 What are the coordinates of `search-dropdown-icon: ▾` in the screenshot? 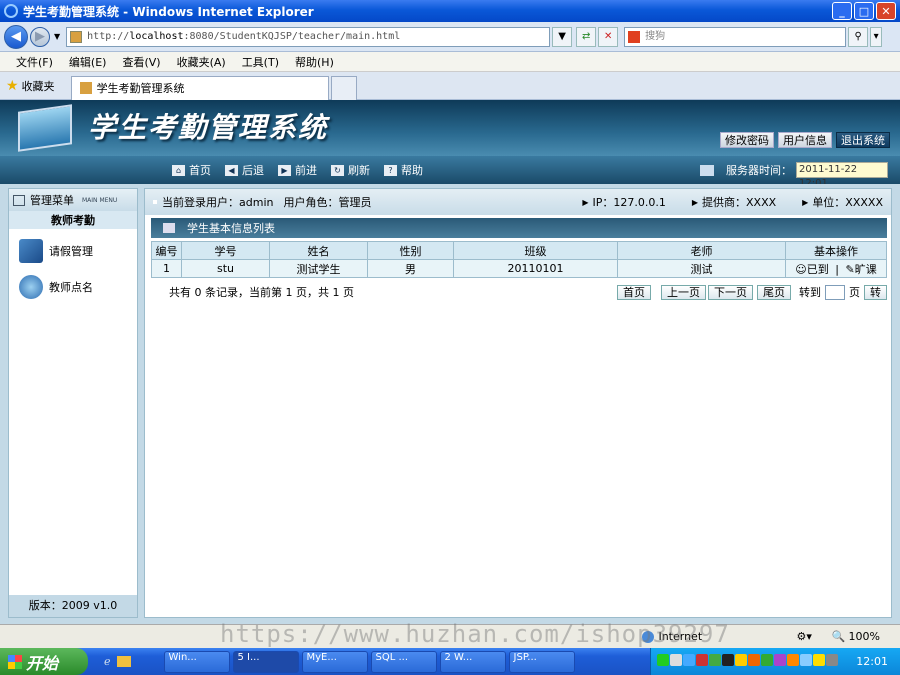 It's located at (876, 36).